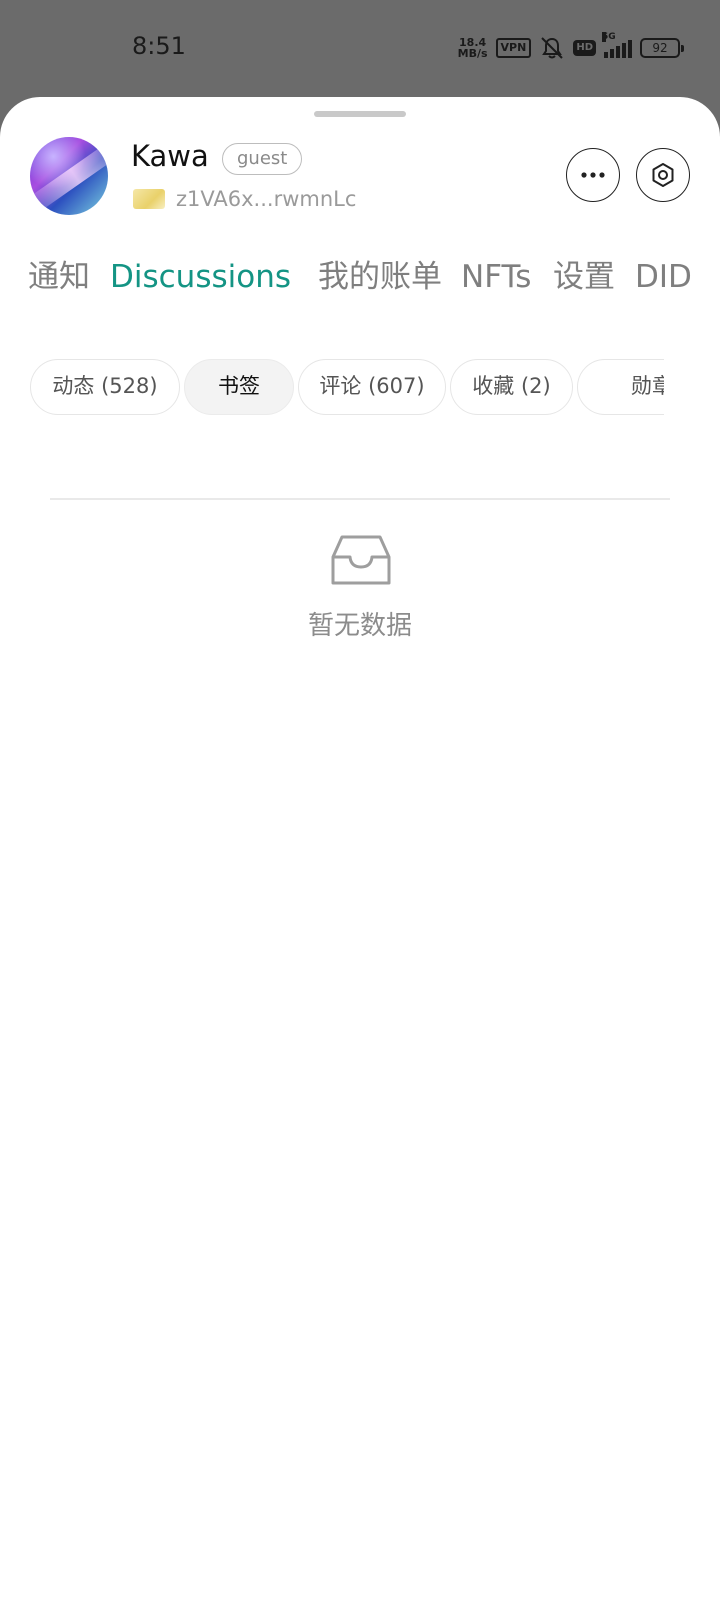  I want to click on filter-chips: 动态 (528) 书签 评论 (607) 收藏 (2) 勋章, so click(347, 388).